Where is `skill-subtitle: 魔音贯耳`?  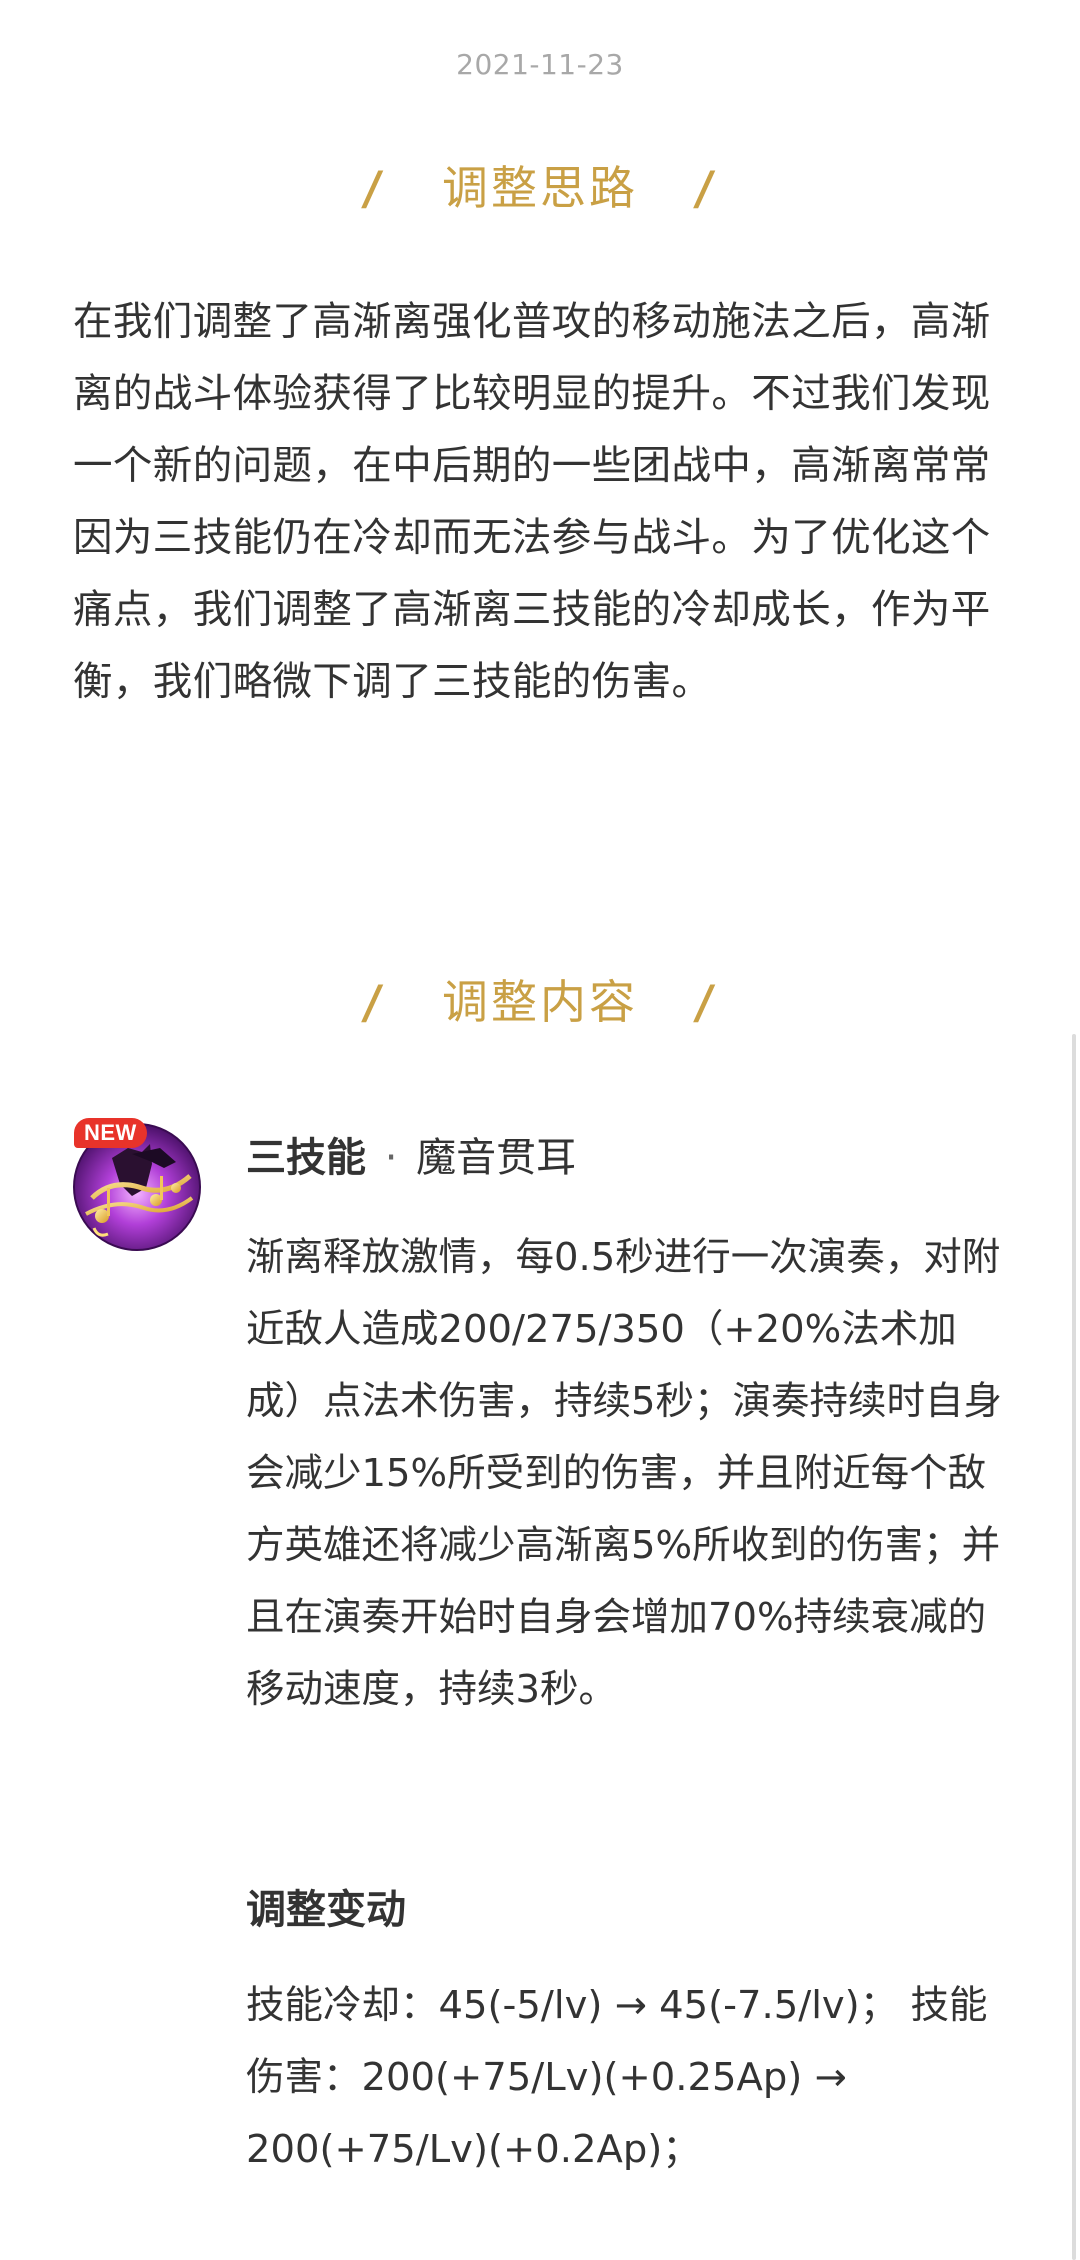 skill-subtitle: 魔音贯耳 is located at coordinates (496, 1158).